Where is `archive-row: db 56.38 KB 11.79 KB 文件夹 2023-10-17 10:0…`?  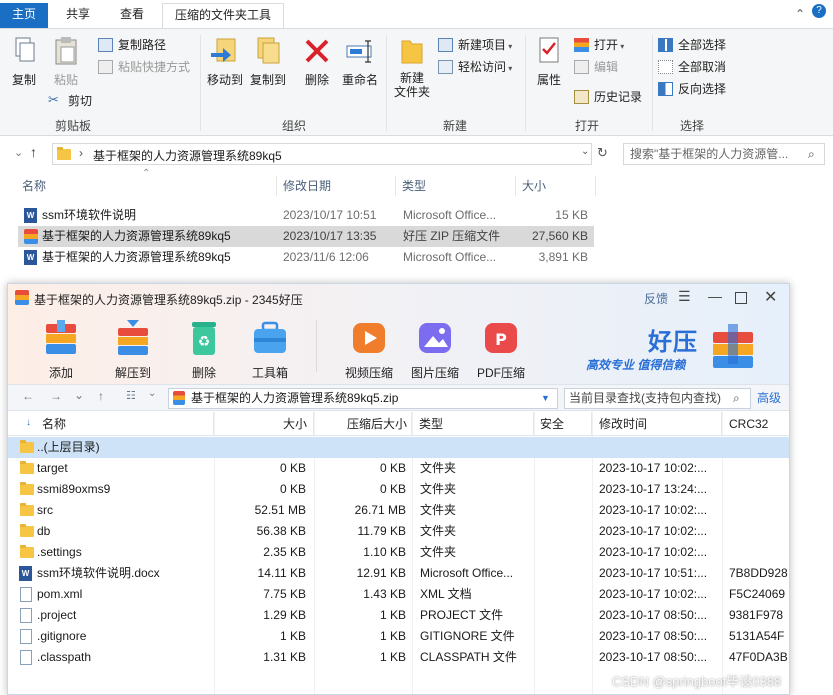
archive-row: db 56.38 KB 11.79 KB 文件夹 2023-10-17 10:0… is located at coordinates (398, 531).